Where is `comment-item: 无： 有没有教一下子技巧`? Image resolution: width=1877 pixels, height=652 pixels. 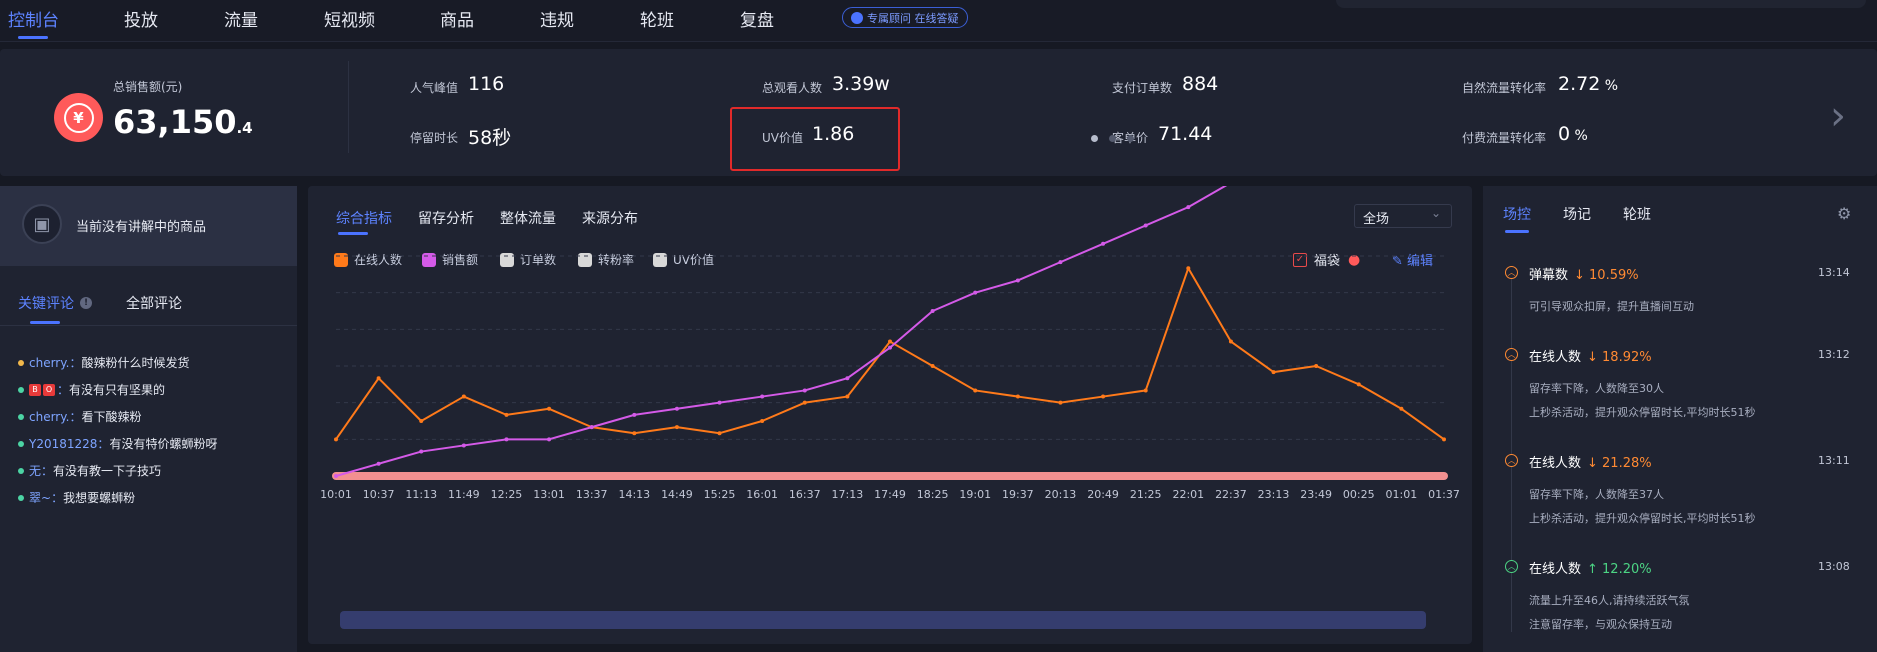
comment-item: 无： 有没有教一下子技巧 is located at coordinates (89, 470).